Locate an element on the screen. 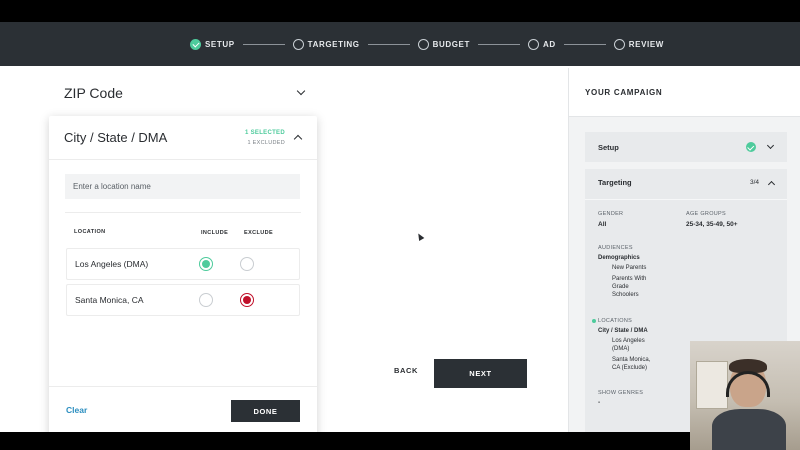 This screenshot has height=450, width=800. column-location: LOCATION is located at coordinates (90, 232).